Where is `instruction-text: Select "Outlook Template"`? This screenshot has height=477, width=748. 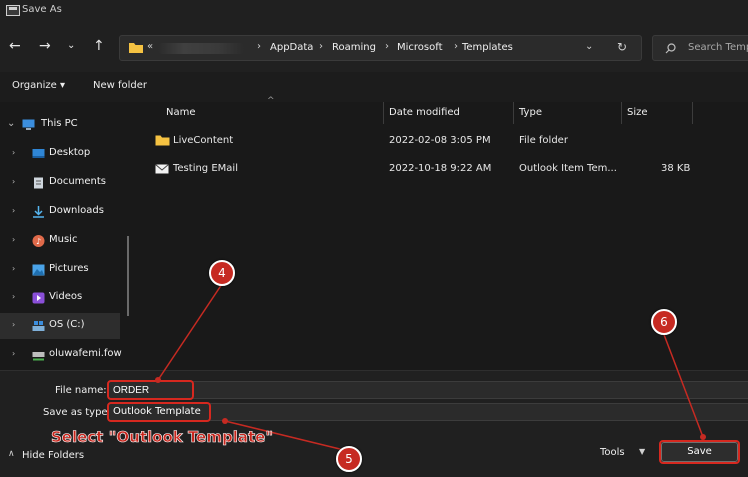
instruction-text: Select "Outlook Template" is located at coordinates (162, 437).